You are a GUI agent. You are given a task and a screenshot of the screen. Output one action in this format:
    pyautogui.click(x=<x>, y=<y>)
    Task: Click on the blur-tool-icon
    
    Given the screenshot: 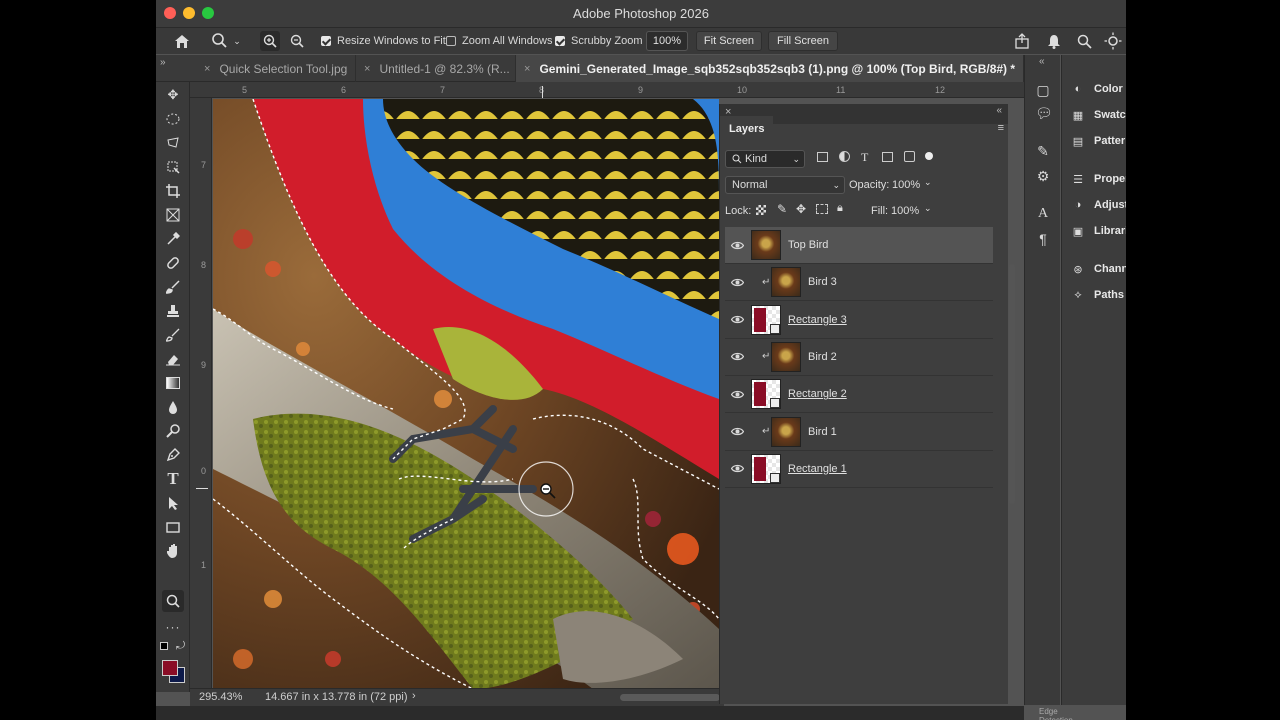 What is the action you would take?
    pyautogui.click(x=173, y=407)
    